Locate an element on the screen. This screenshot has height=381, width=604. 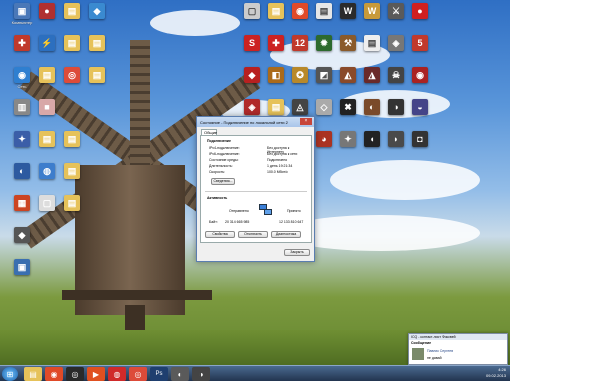
network-computers-icon is located at coordinates (266, 210).